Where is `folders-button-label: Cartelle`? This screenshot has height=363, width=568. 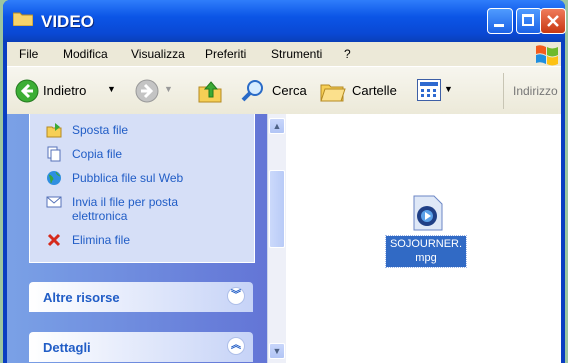
folders-button-label: Cartelle is located at coordinates (374, 90).